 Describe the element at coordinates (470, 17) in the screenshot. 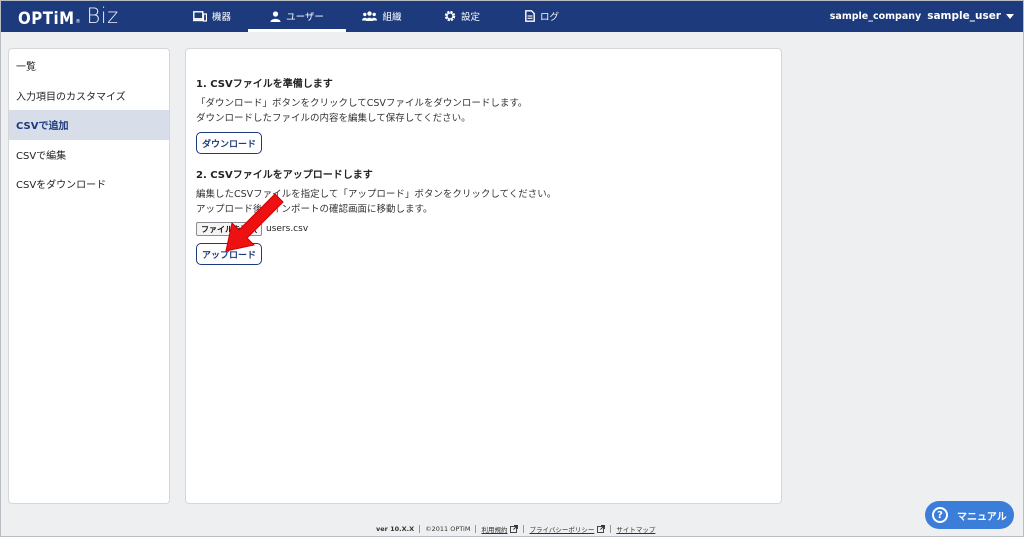

I see `nav-settings-label: 設定` at that location.